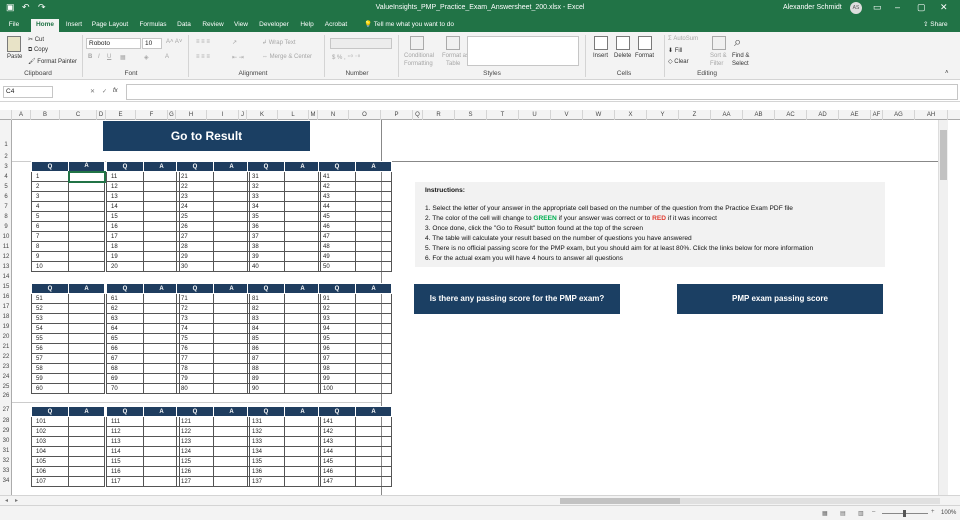 The image size is (960, 520). What do you see at coordinates (535, 115) in the screenshot?
I see `col-header-u: U` at bounding box center [535, 115].